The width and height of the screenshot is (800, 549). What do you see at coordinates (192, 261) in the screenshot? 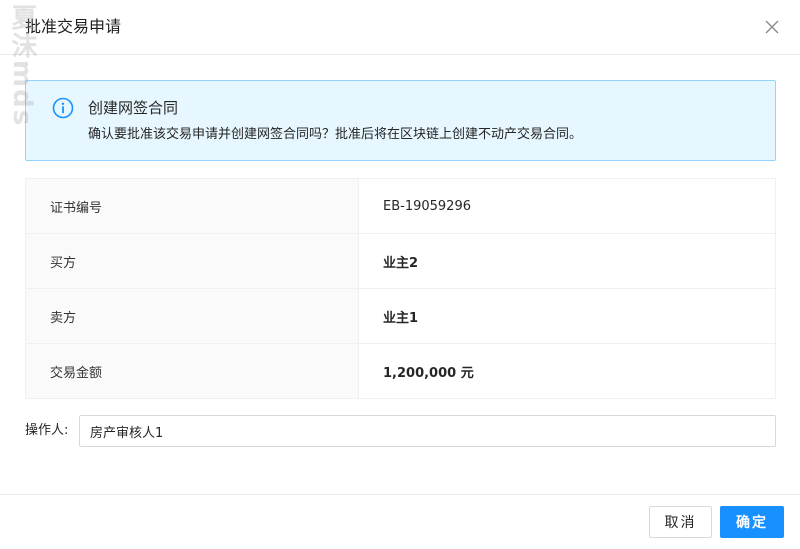
I see `buyer-label: 买方` at bounding box center [192, 261].